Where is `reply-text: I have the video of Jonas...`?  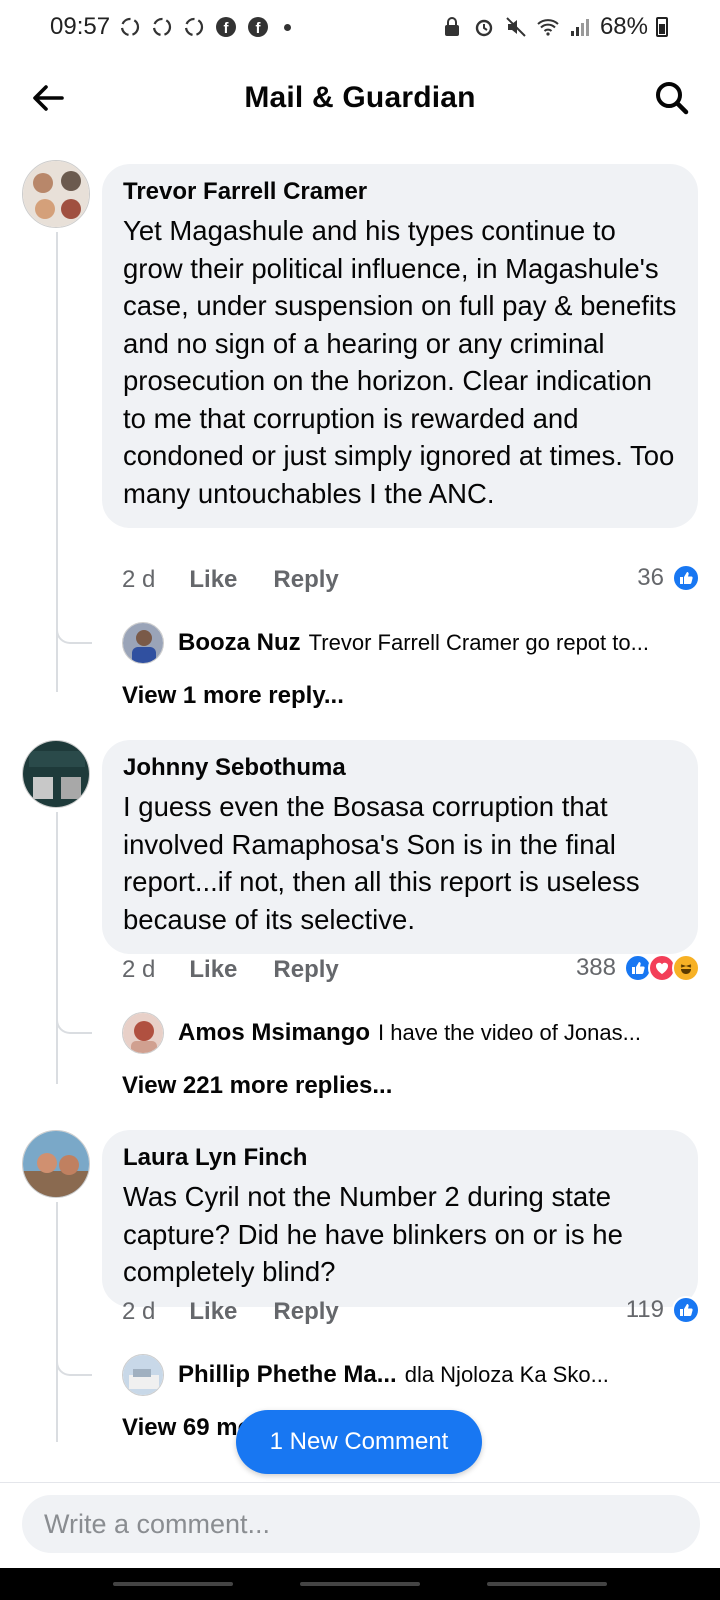 reply-text: I have the video of Jonas... is located at coordinates (509, 1032).